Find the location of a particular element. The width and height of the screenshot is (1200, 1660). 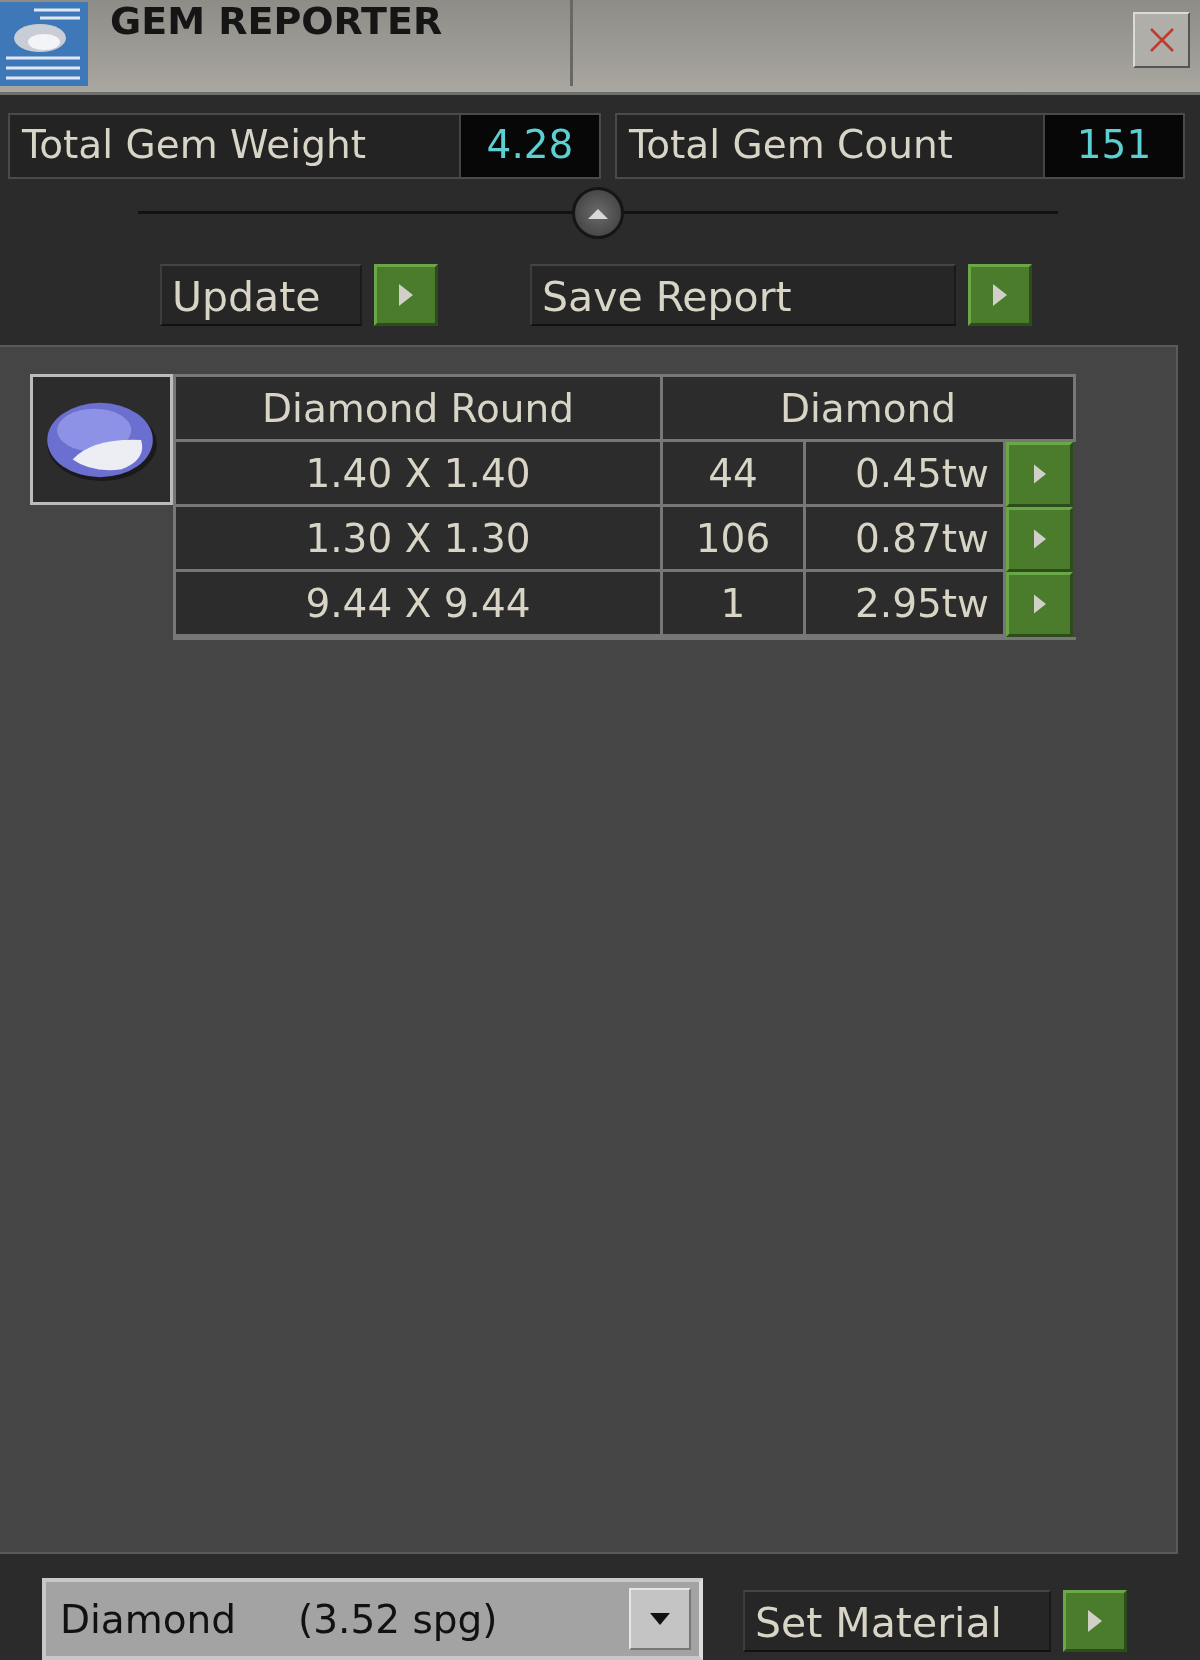

table-cell: 2.95tw is located at coordinates (906, 604).